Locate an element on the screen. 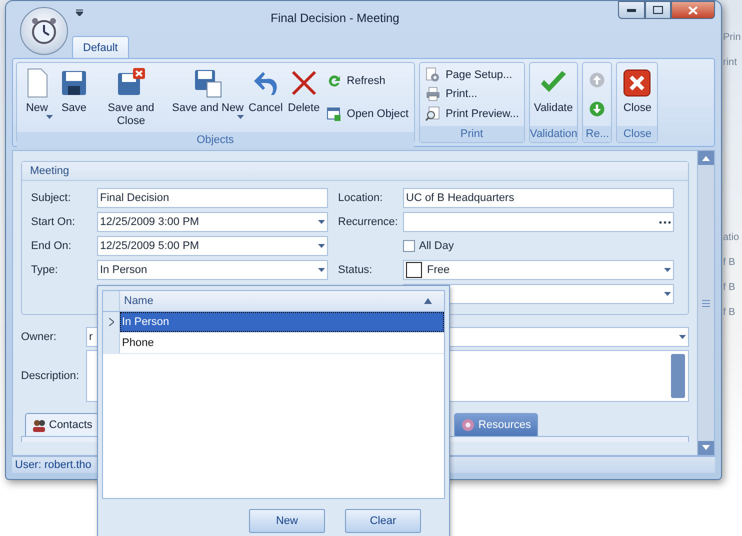 The width and height of the screenshot is (742, 536). maximize-button is located at coordinates (658, 10).